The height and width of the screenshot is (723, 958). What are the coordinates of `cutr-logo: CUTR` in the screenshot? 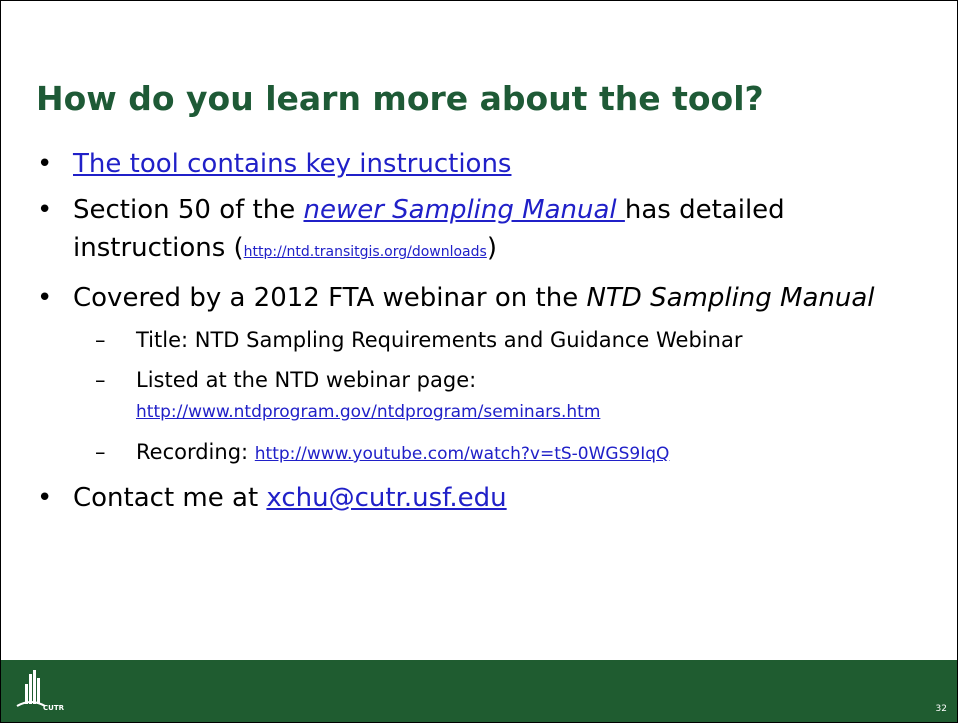 It's located at (40, 691).